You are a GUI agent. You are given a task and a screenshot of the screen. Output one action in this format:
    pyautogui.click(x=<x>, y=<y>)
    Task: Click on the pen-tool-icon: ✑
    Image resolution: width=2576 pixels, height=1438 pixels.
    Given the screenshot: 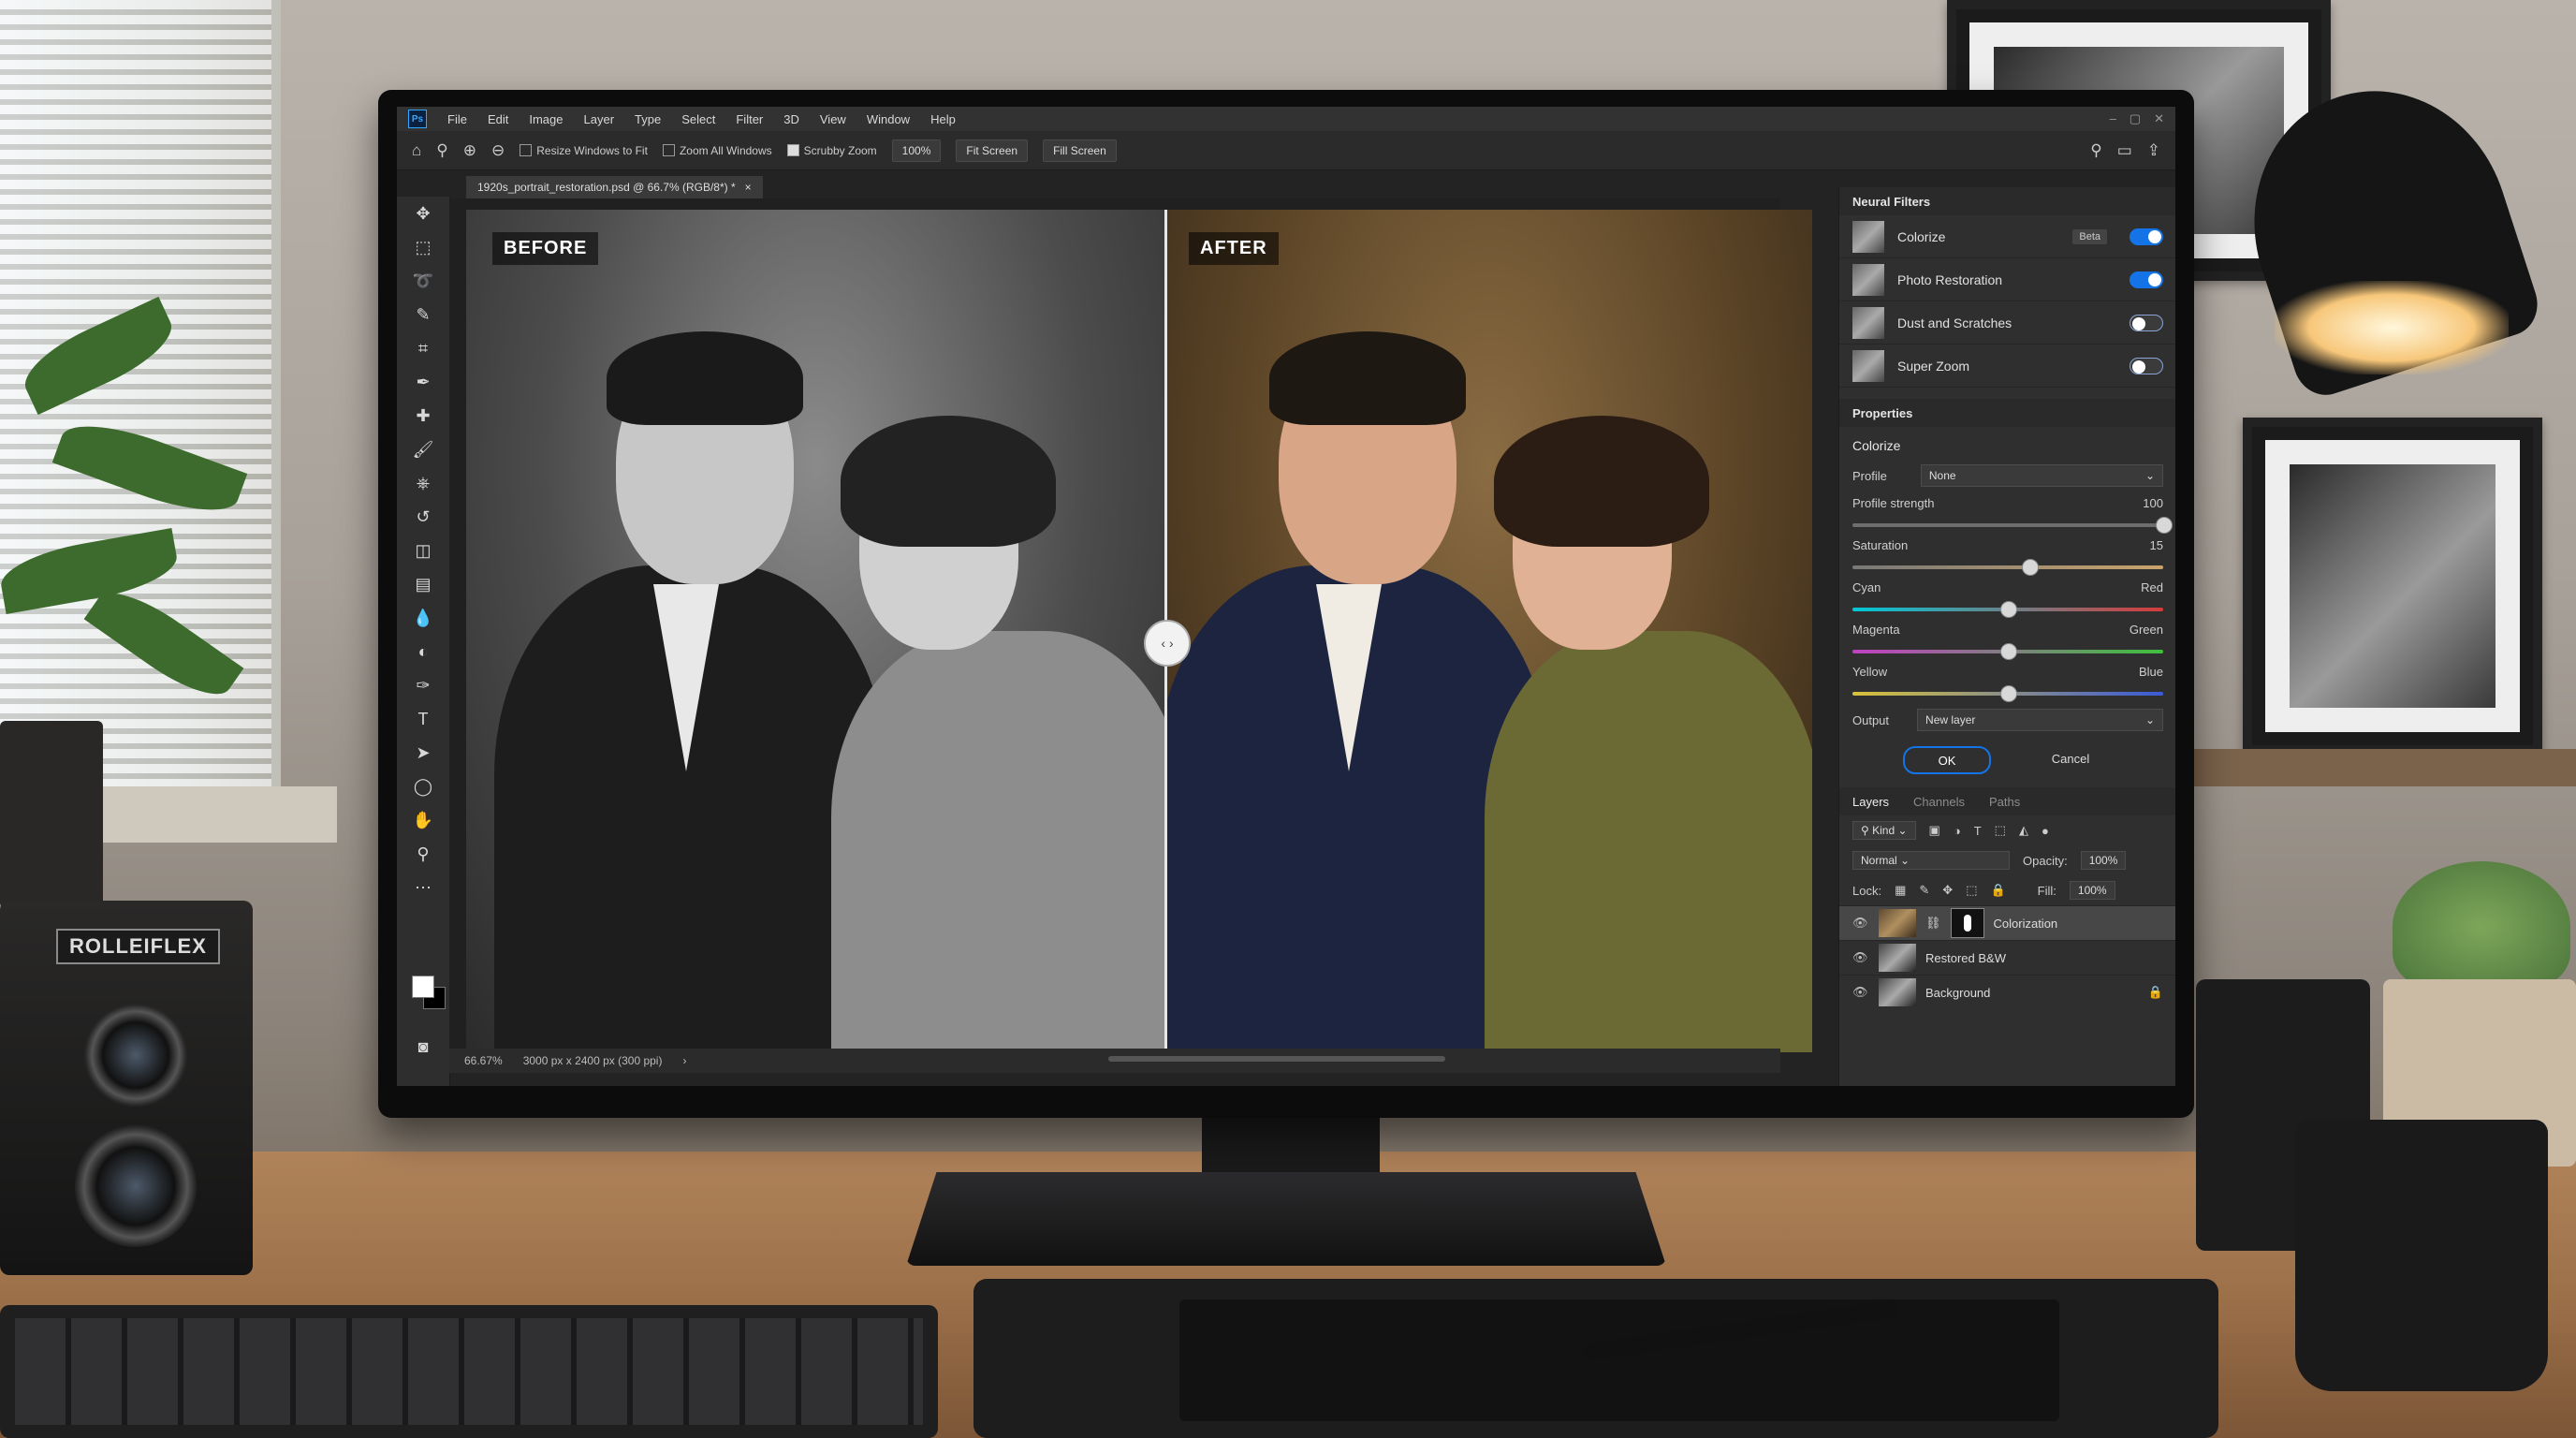 What is the action you would take?
    pyautogui.click(x=423, y=685)
    